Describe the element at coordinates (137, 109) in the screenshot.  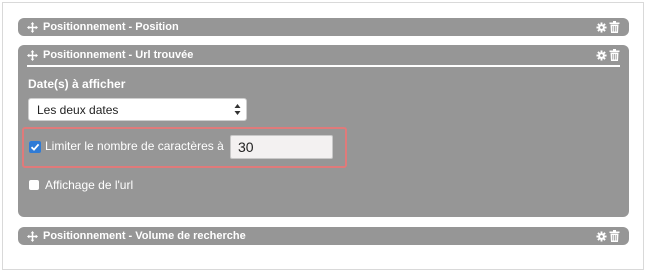
I see `date-display-select: Les deux dates` at that location.